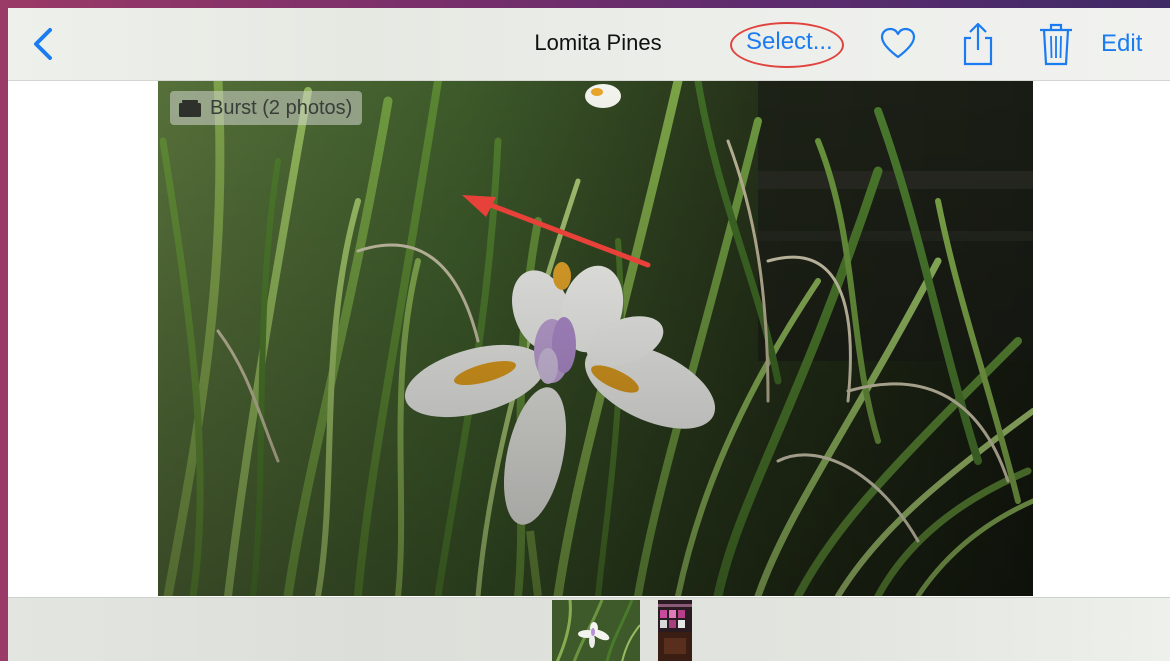 The image size is (1170, 661). I want to click on navigation-bar: Lomita Pines Select... Edit, so click(589, 44).